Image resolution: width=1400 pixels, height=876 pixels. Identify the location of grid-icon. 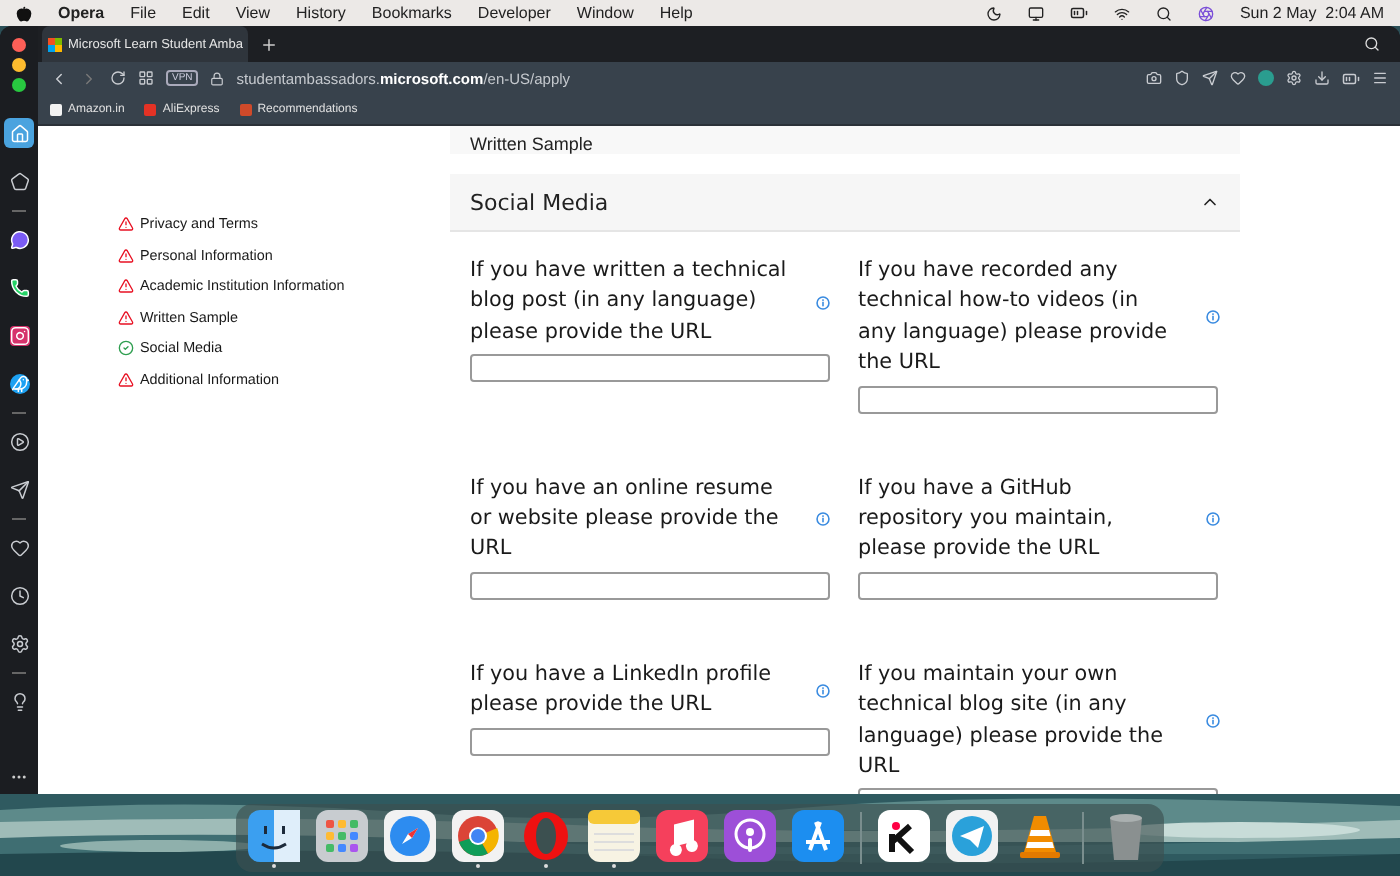
(146, 78).